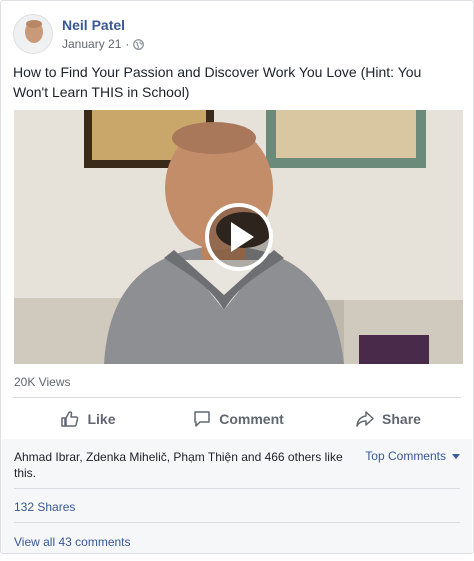  Describe the element at coordinates (456, 456) in the screenshot. I see `chevron-down-icon` at that location.